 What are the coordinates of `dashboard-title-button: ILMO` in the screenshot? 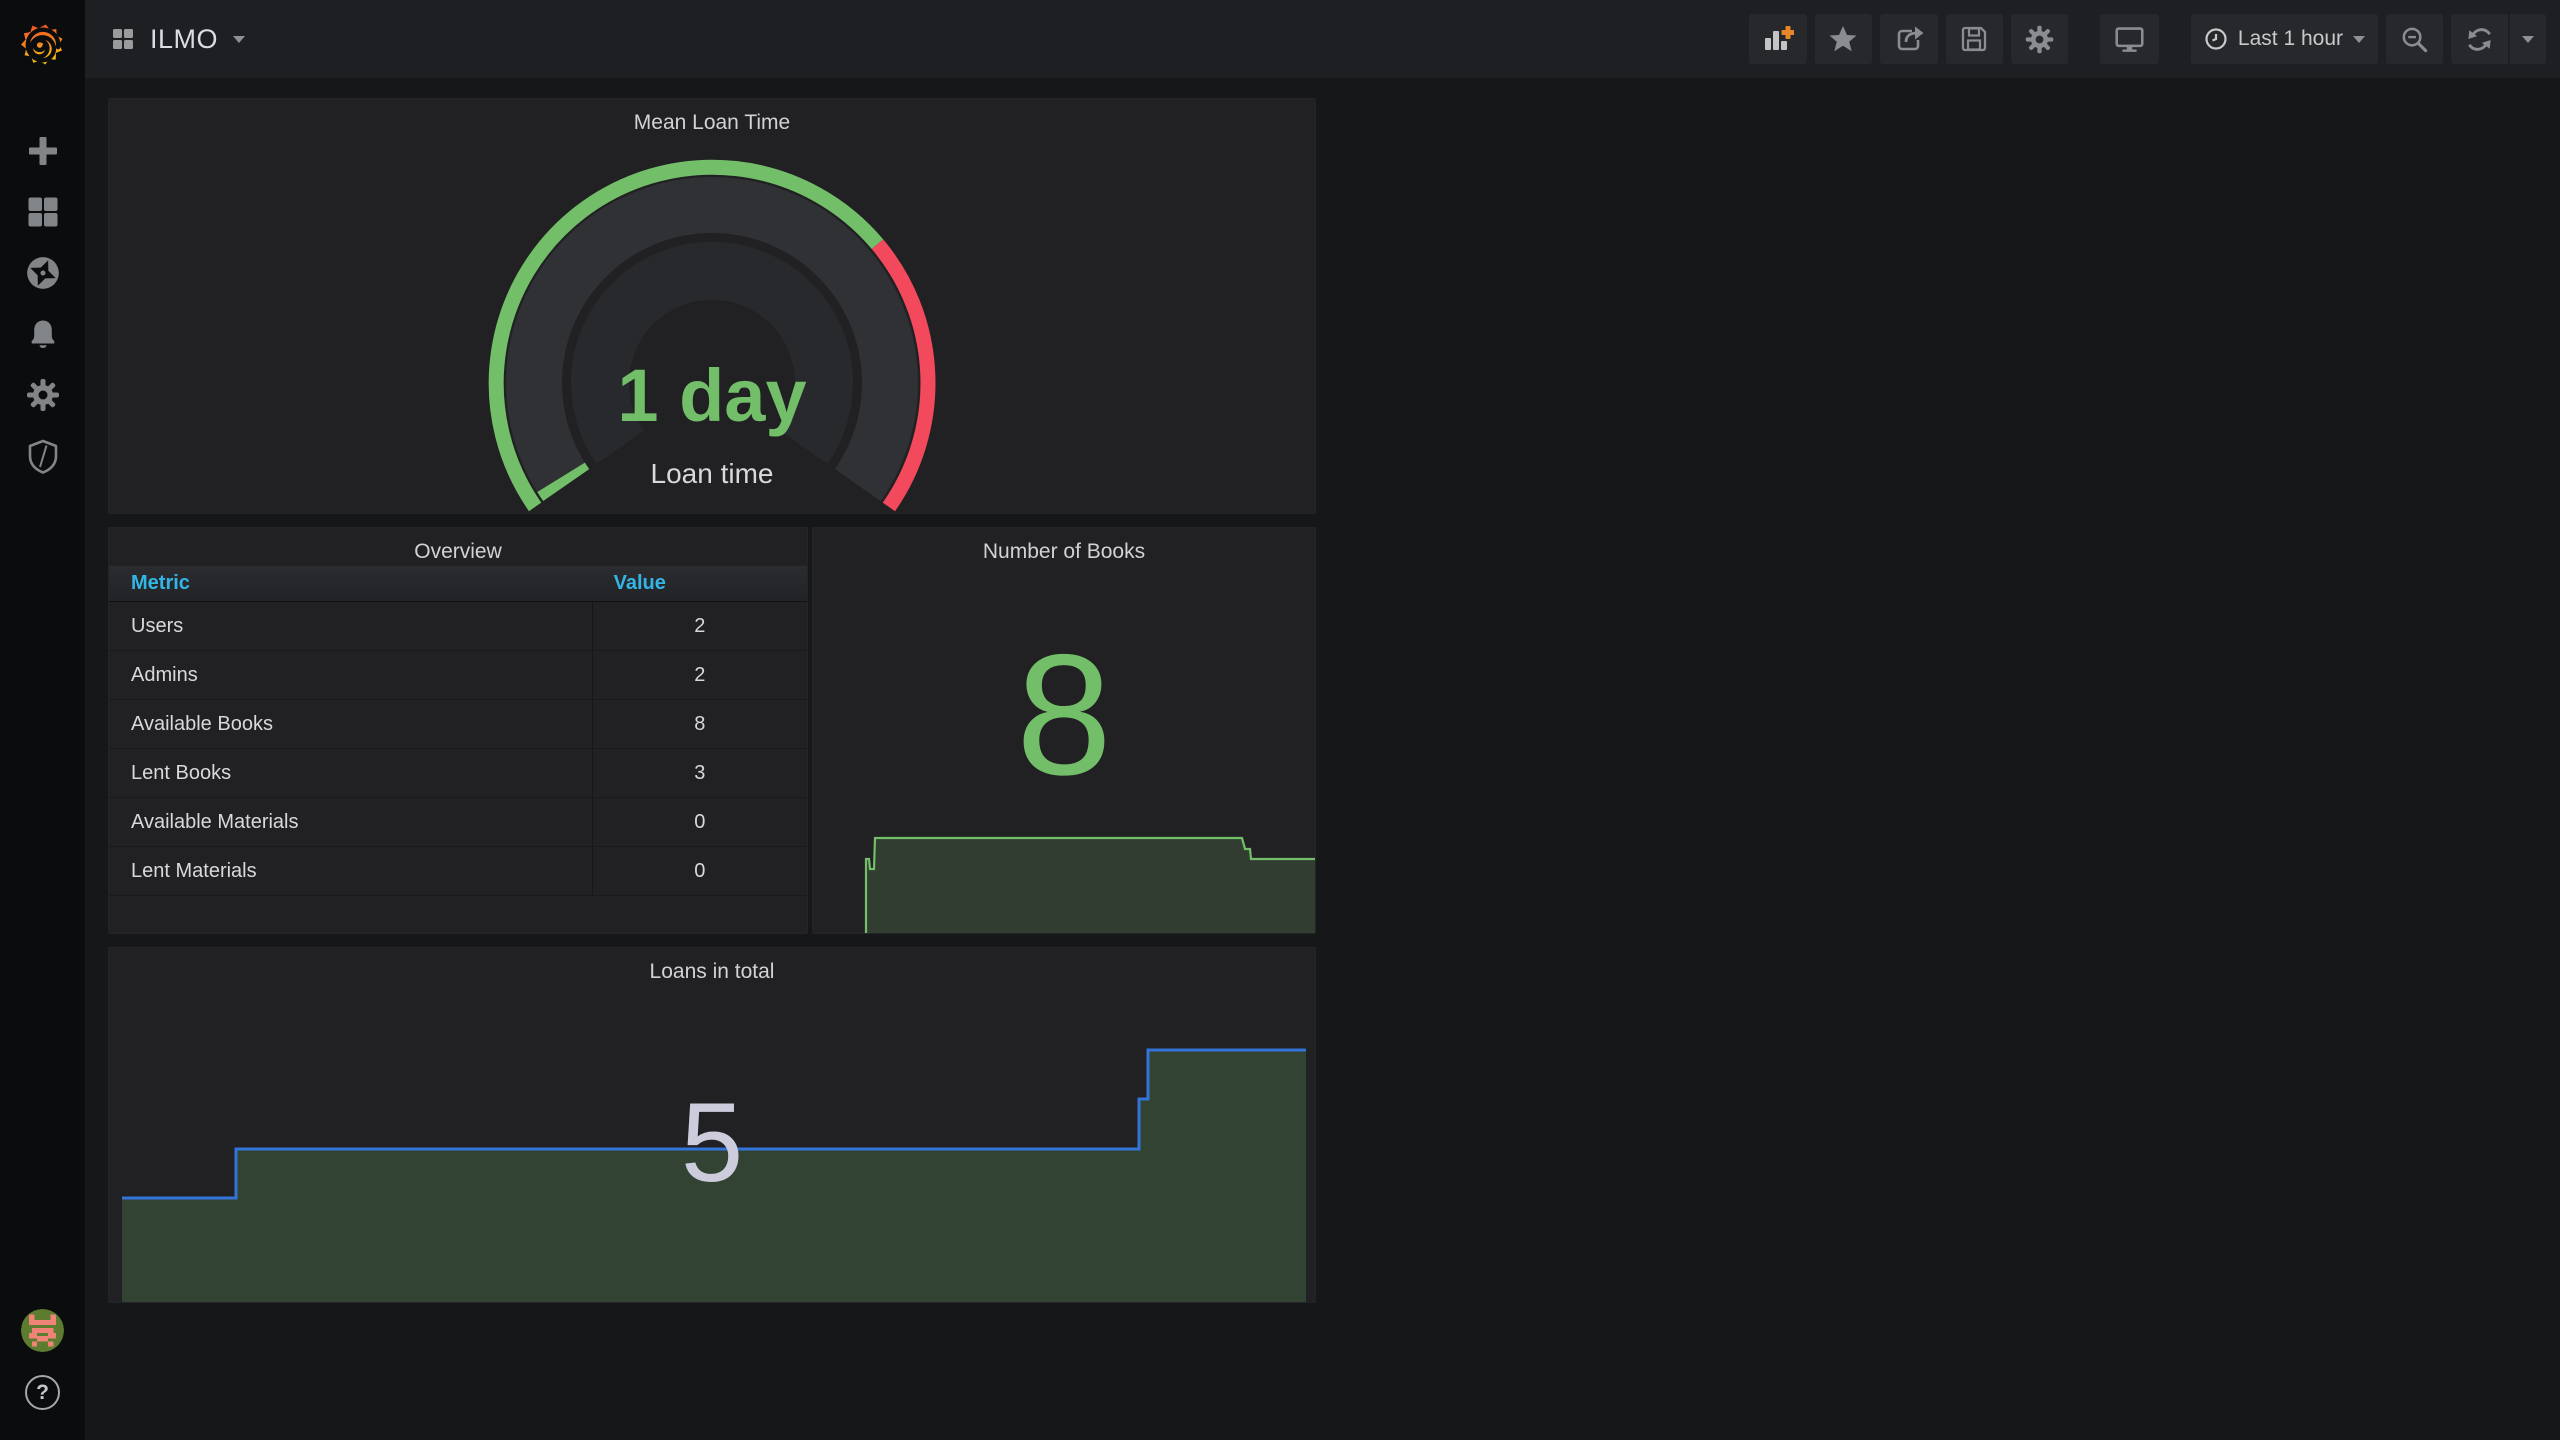 It's located at (178, 39).